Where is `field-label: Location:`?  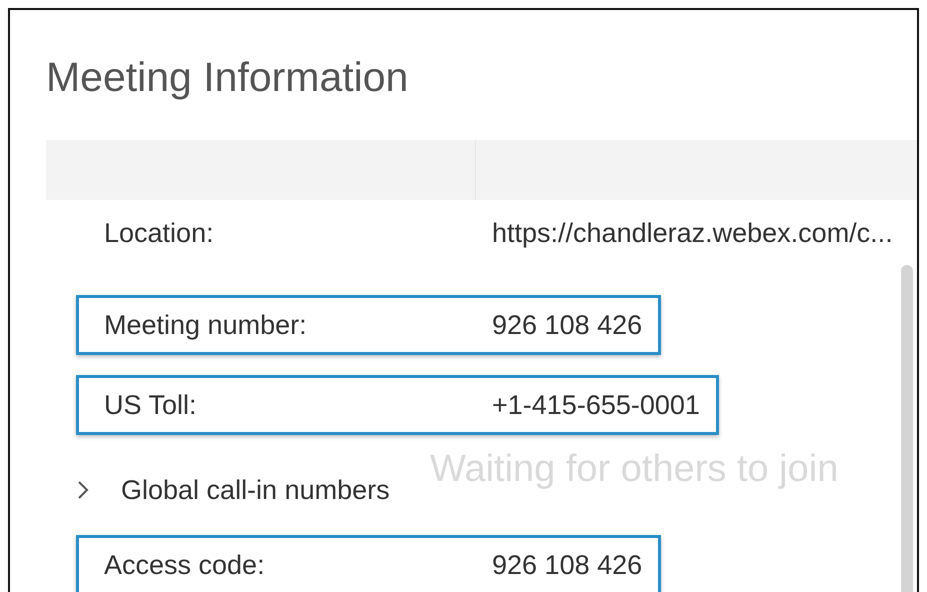
field-label: Location: is located at coordinates (159, 233).